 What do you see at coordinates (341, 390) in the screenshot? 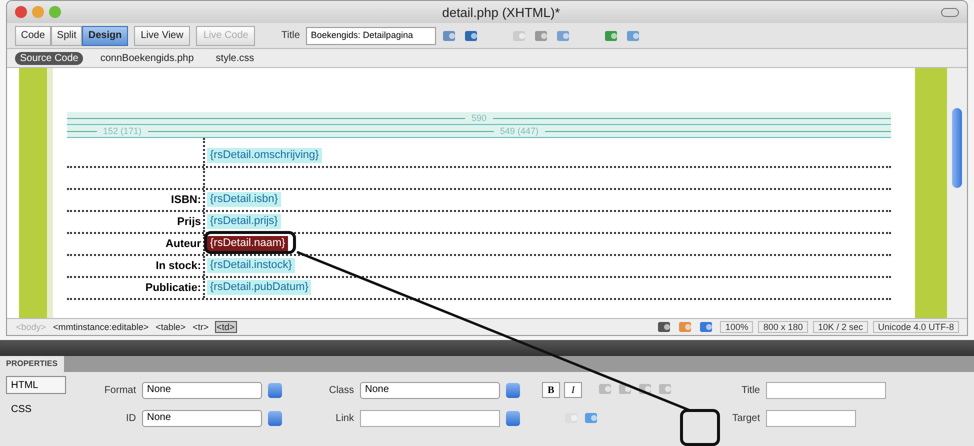
I see `class-label: Class` at bounding box center [341, 390].